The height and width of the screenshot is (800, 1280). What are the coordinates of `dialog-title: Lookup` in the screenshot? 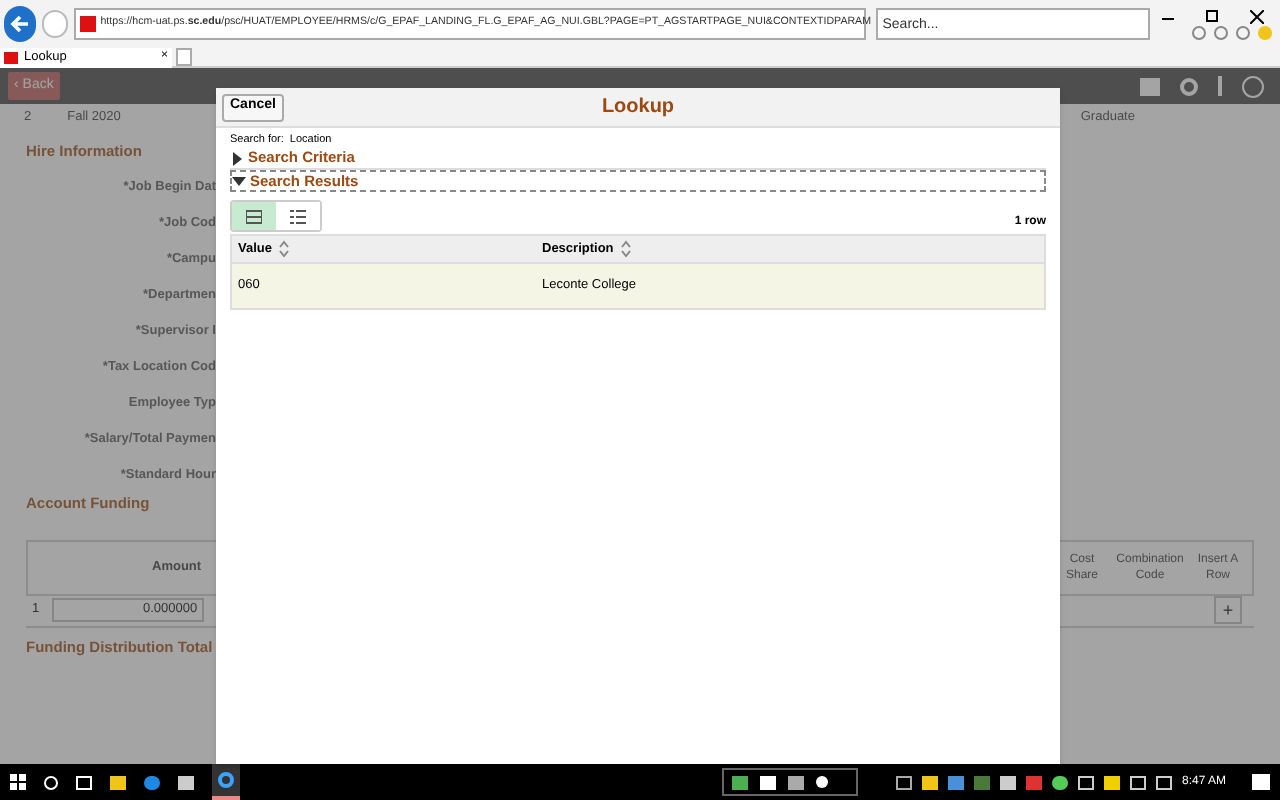 It's located at (638, 108).